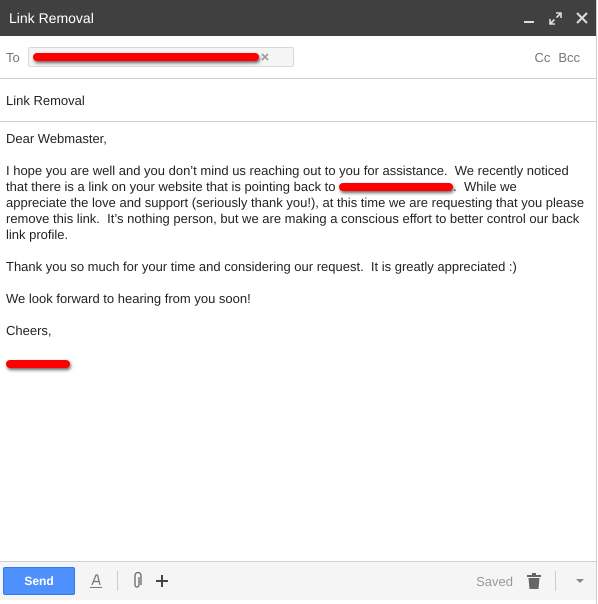  Describe the element at coordinates (162, 581) in the screenshot. I see `plus-icon` at that location.